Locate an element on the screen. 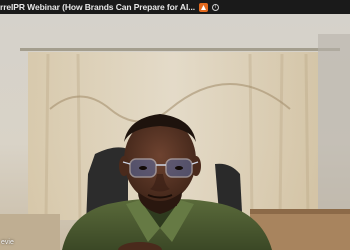 This screenshot has width=350, height=250. info-icon: i is located at coordinates (215, 7).